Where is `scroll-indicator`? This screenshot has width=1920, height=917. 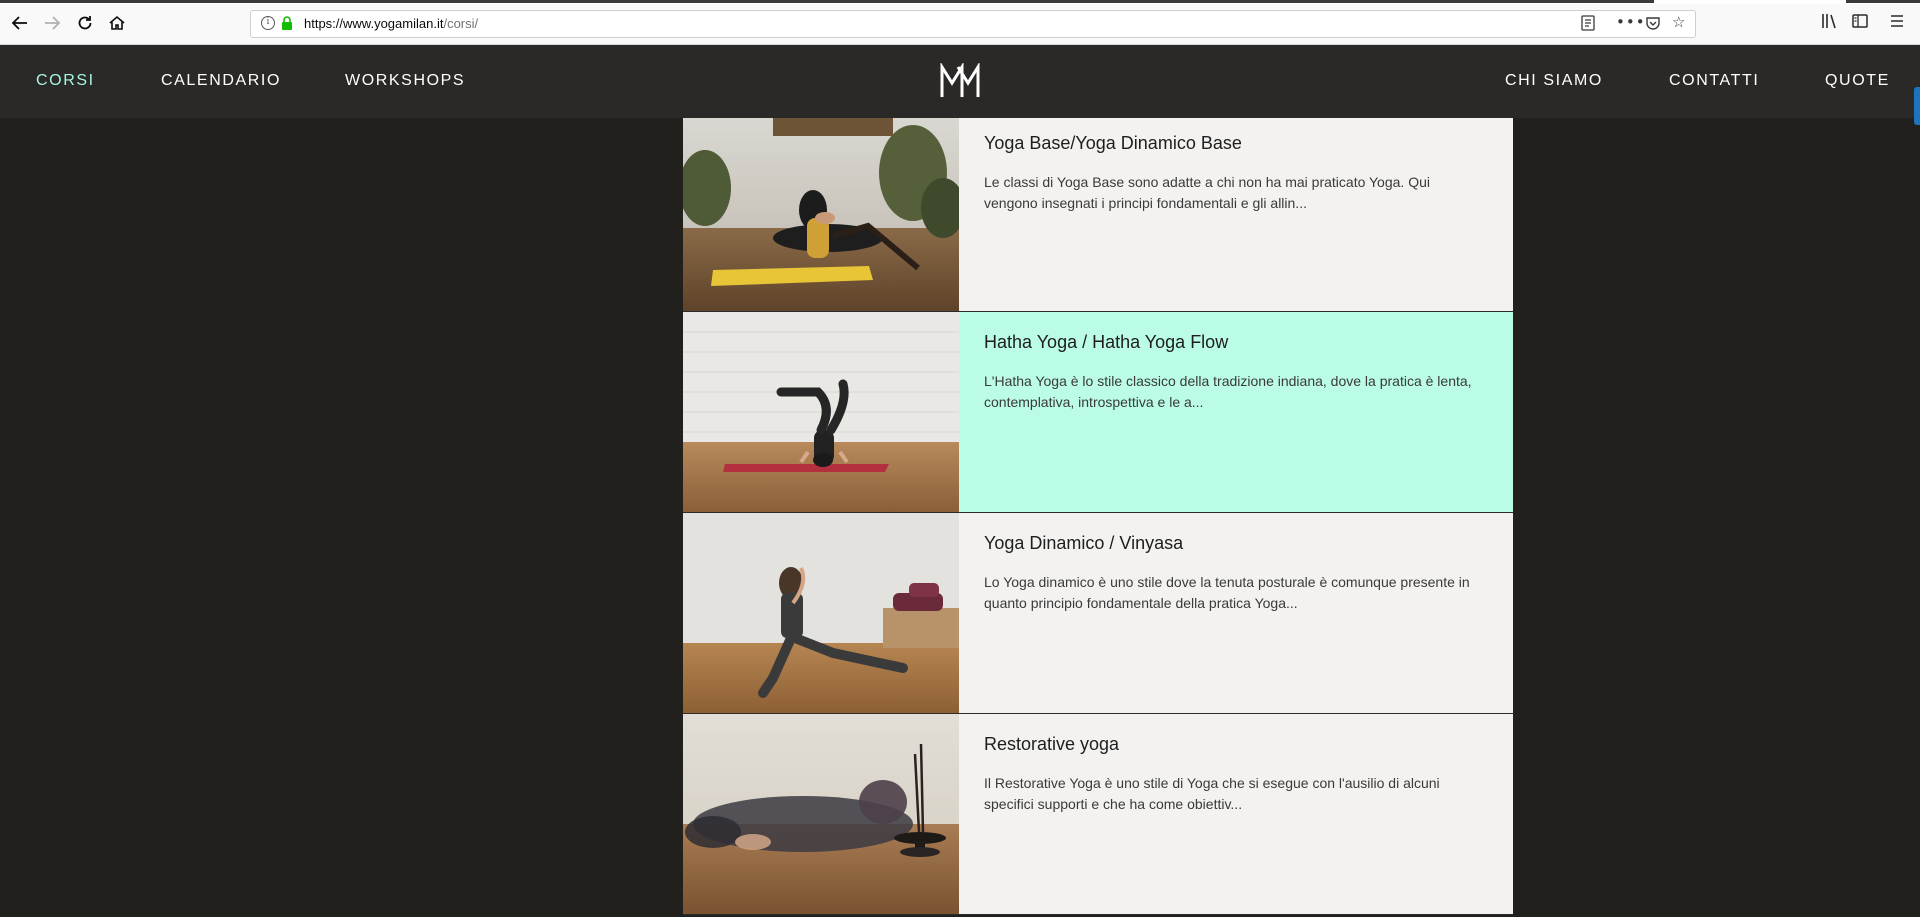 scroll-indicator is located at coordinates (1917, 106).